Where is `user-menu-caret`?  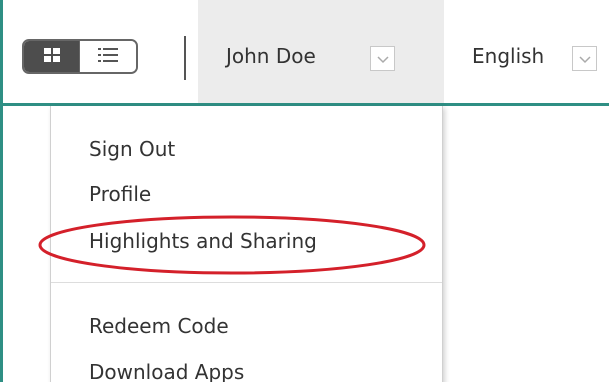
user-menu-caret is located at coordinates (382, 58).